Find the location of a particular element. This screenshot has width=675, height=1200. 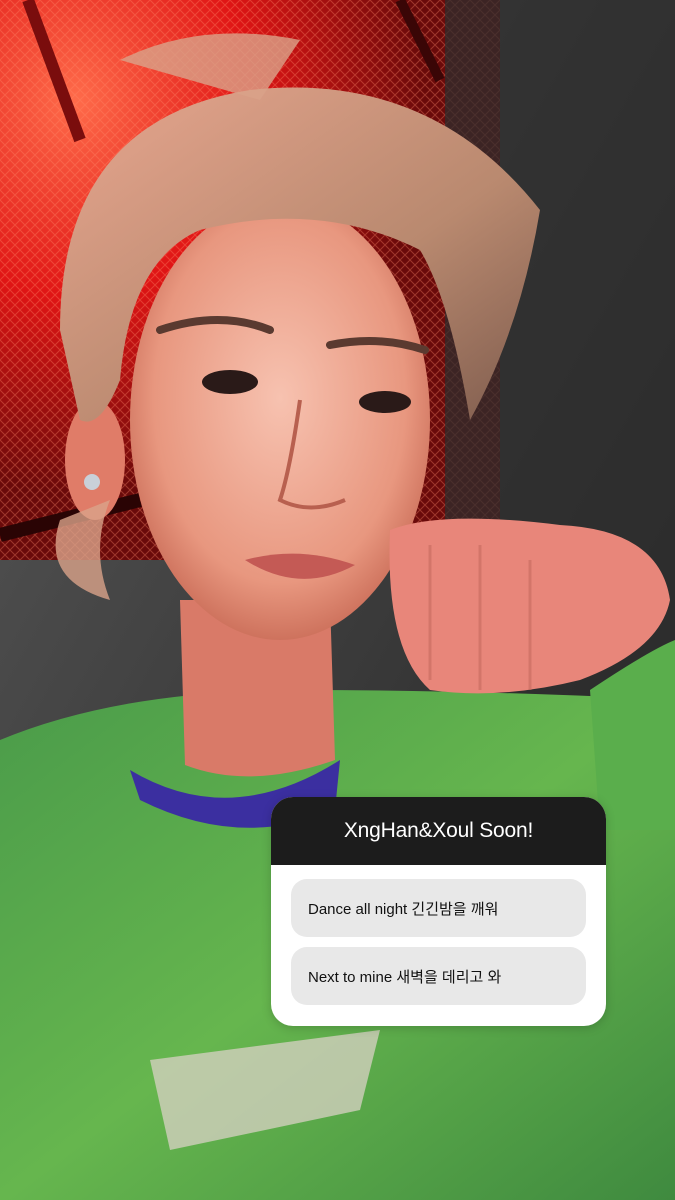

quiz-title: XngHan&Xoul Soon! is located at coordinates (438, 831).